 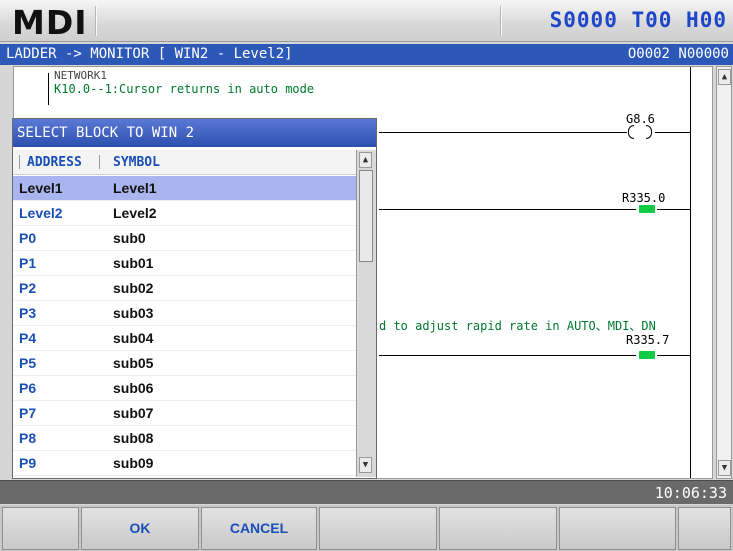 What do you see at coordinates (366, 216) in the screenshot?
I see `scroll-thumb` at bounding box center [366, 216].